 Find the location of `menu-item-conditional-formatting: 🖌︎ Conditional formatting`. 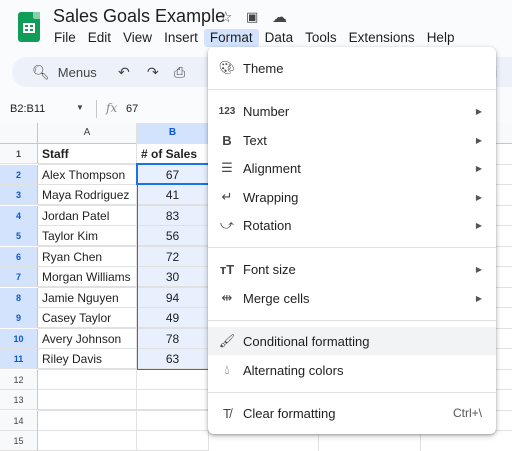

menu-item-conditional-formatting: 🖌︎ Conditional formatting is located at coordinates (352, 341).